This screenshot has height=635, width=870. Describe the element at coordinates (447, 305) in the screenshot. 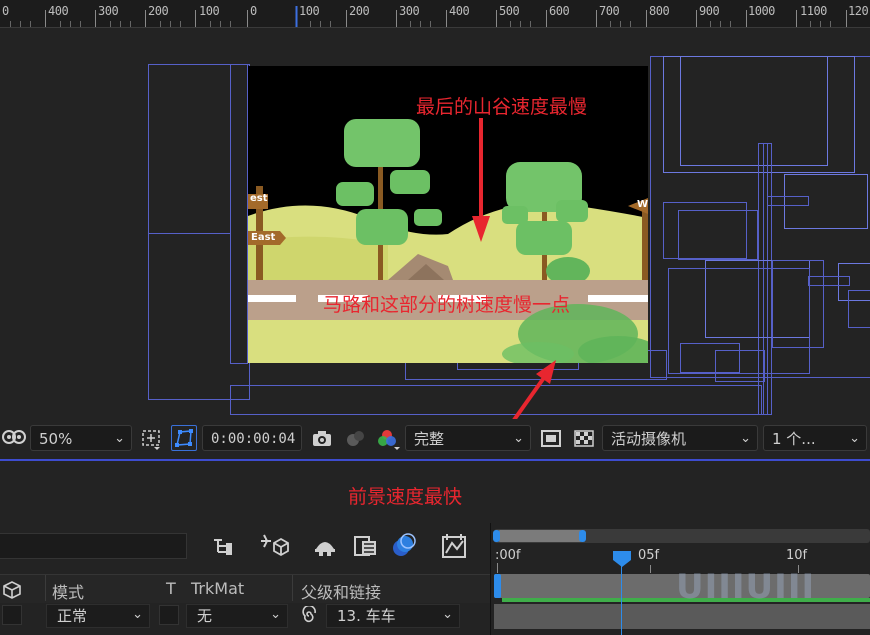

I see `road-speed-annotation: 马路和这部分的树速度慢一点` at that location.